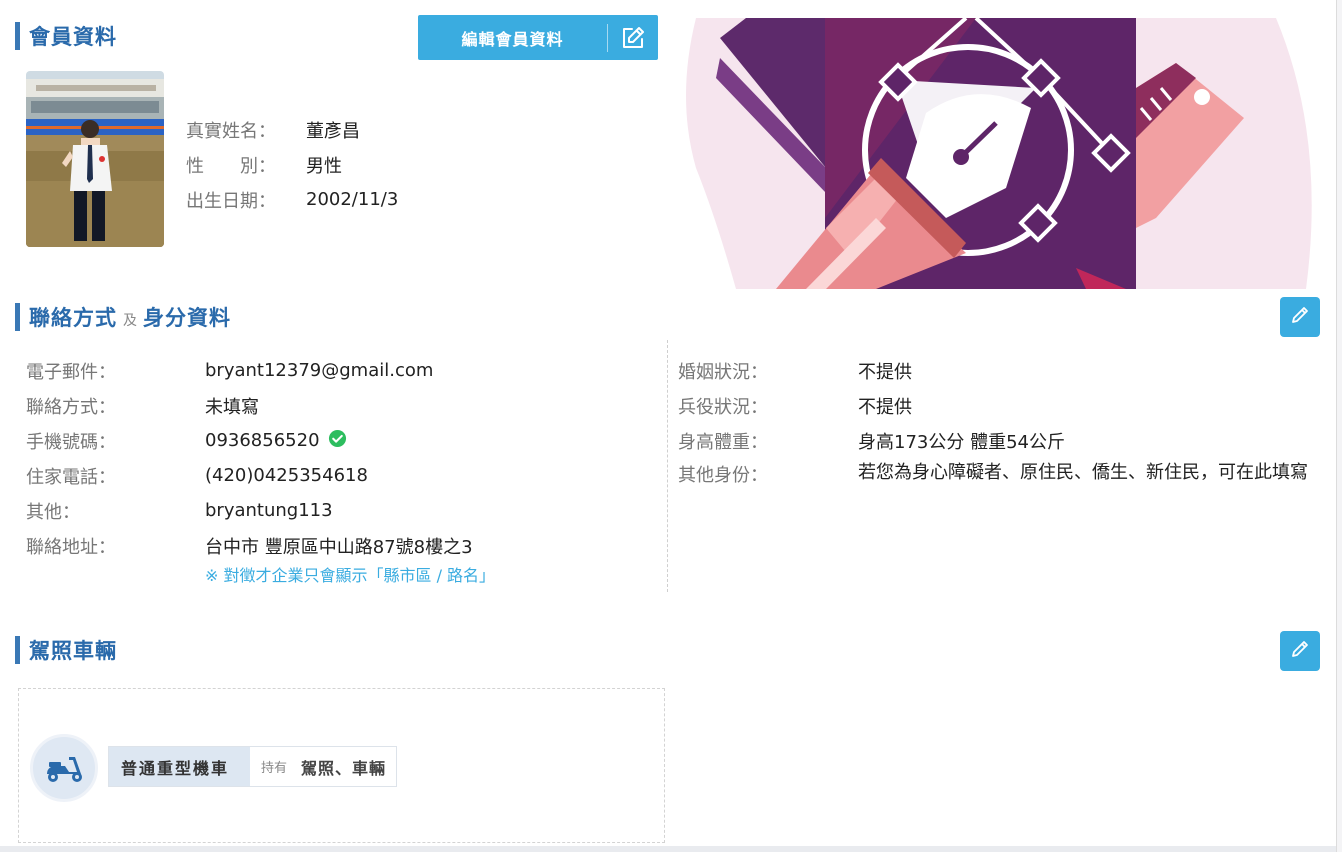 This screenshot has height=852, width=1342. I want to click on field-marital: 婚姻狀況： 不提供, so click(993, 370).